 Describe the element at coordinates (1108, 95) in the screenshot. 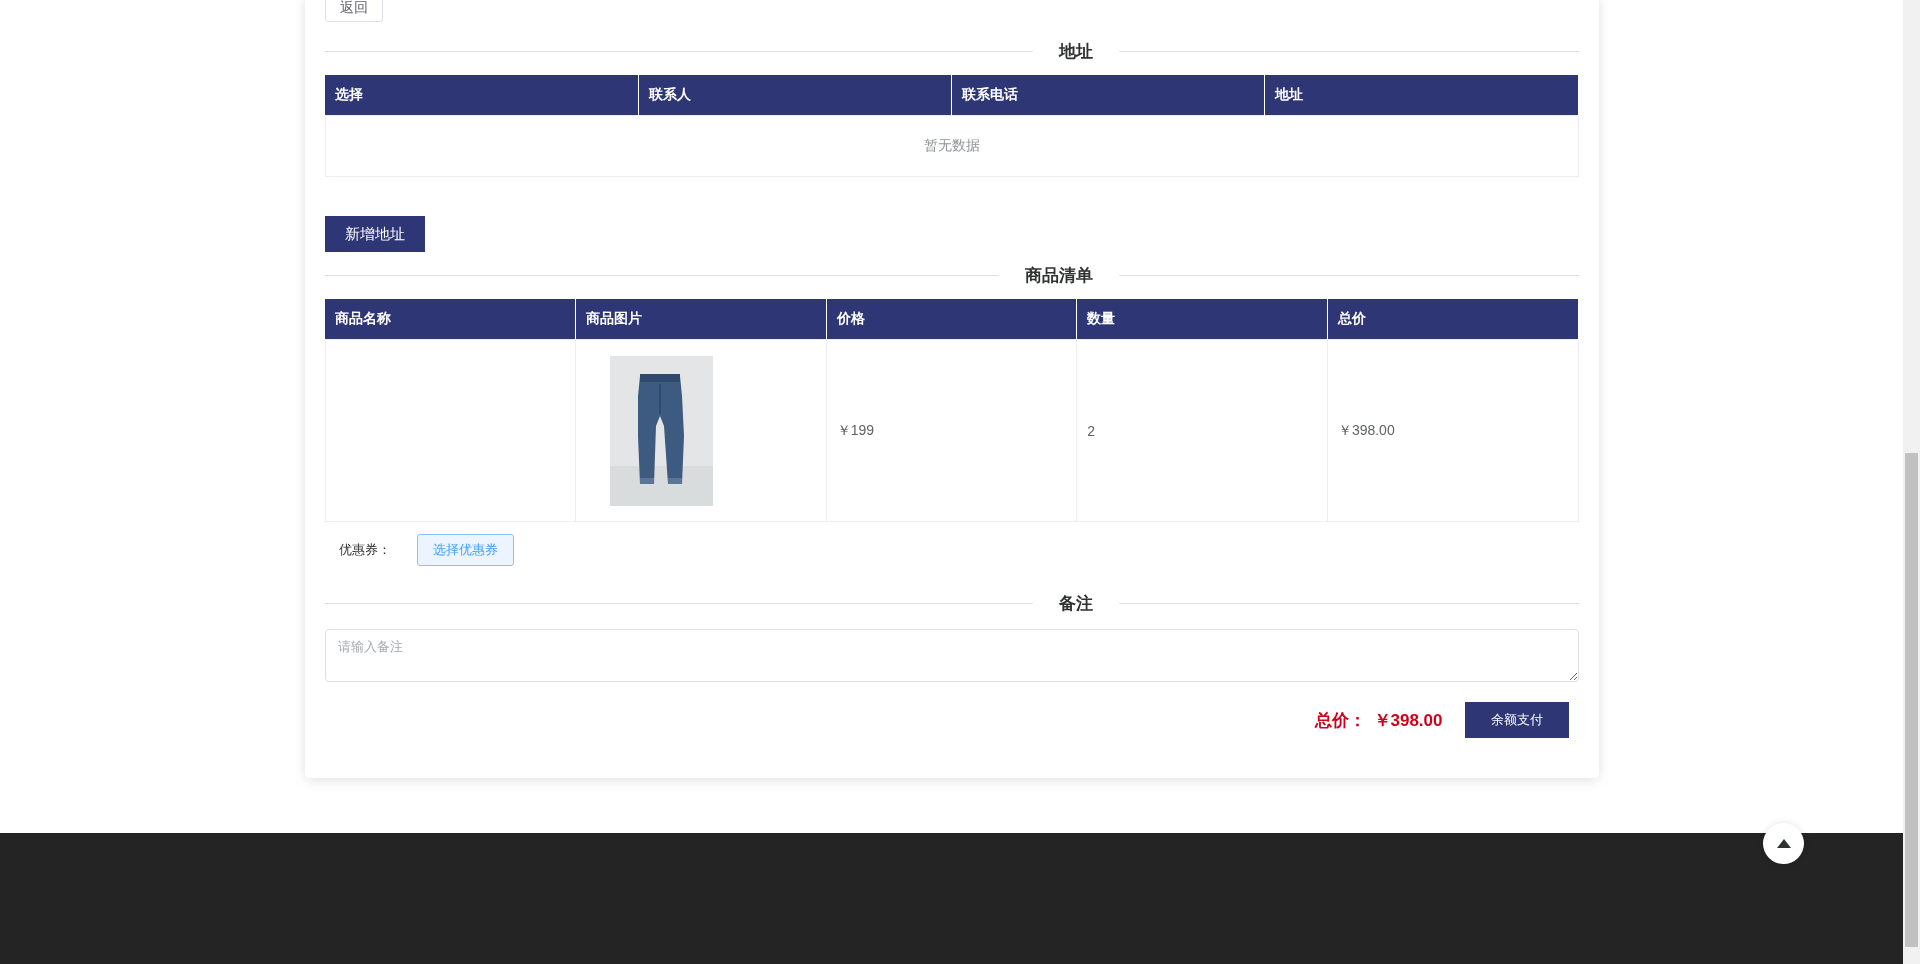

I see `column-header: 联系电话` at that location.